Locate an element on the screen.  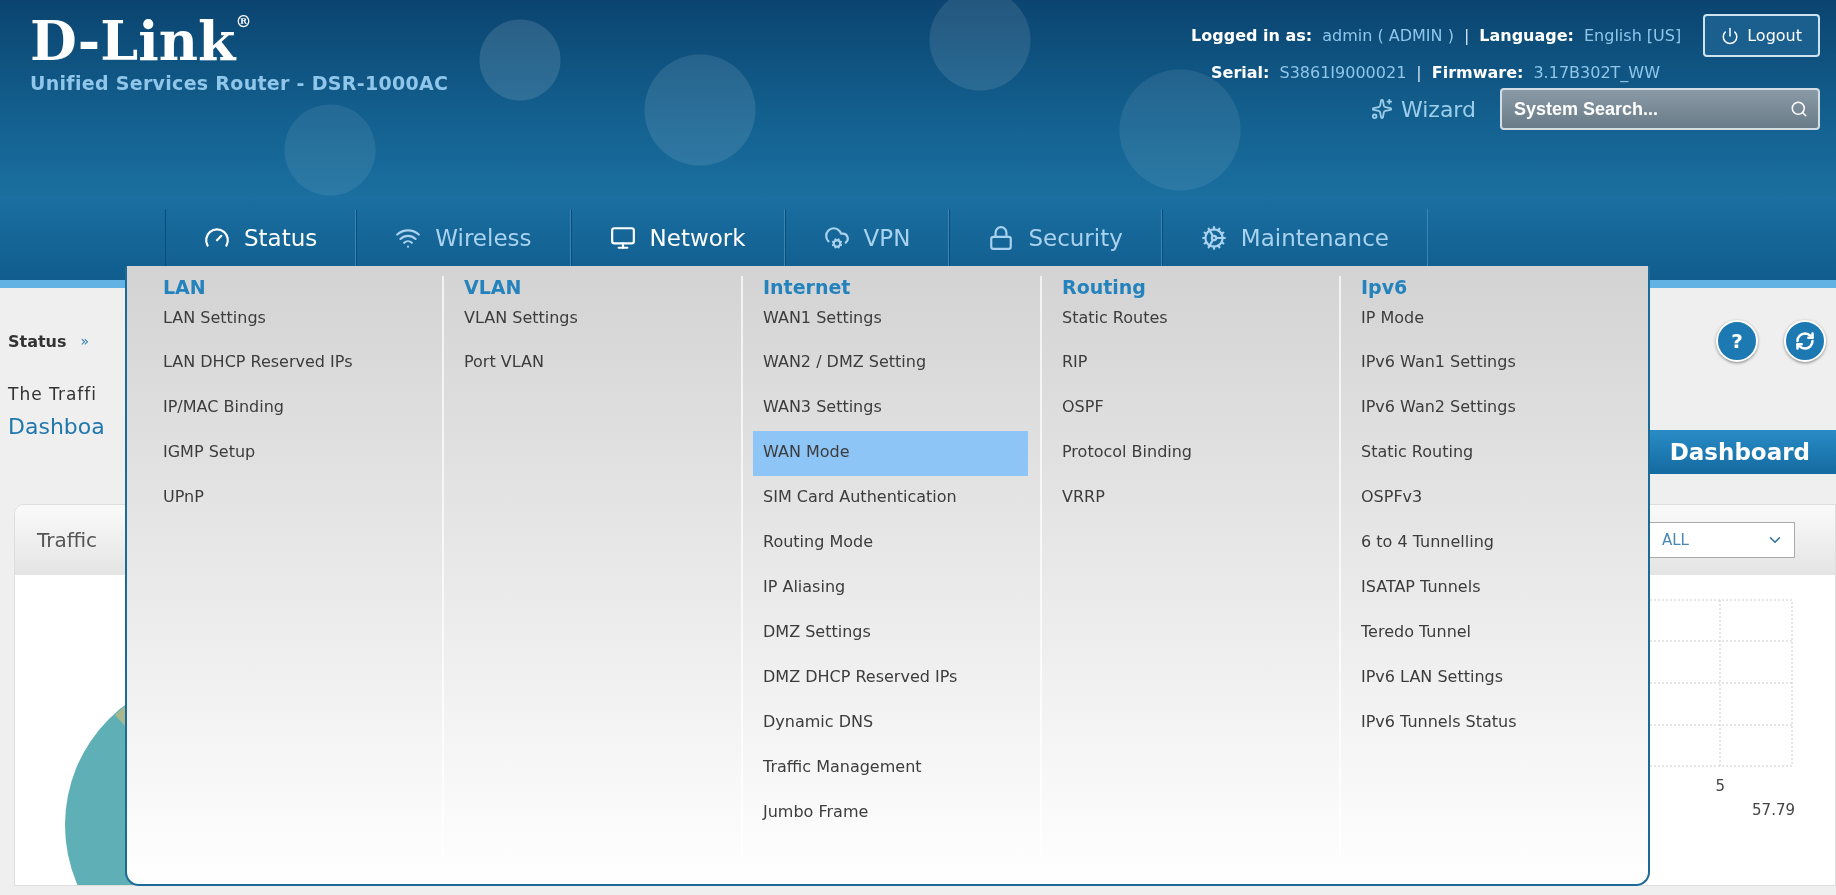
user-name: admin ( ADMIN ) is located at coordinates (1388, 35).